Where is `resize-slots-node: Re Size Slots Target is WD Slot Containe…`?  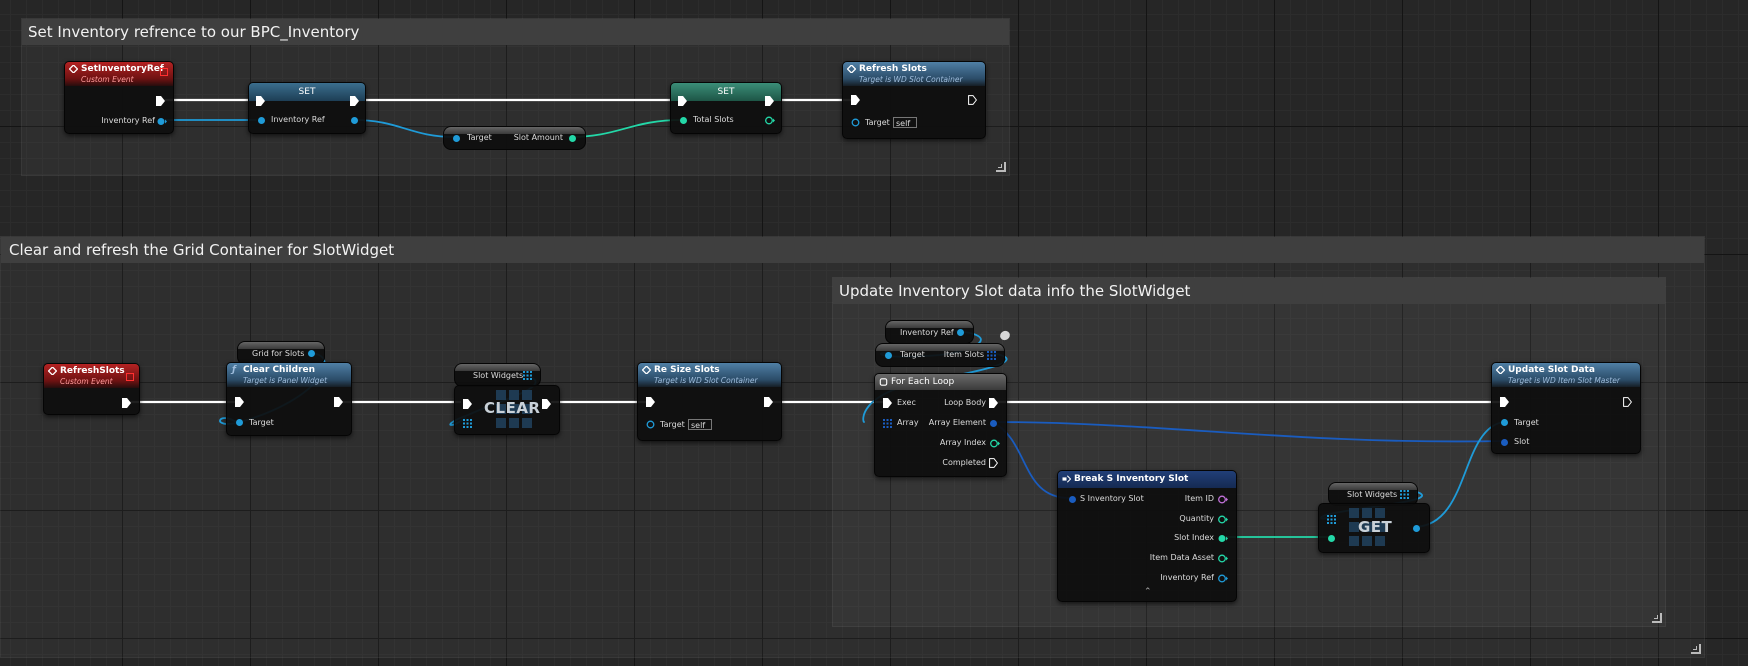
resize-slots-node: Re Size Slots Target is WD Slot Containe… is located at coordinates (709, 401).